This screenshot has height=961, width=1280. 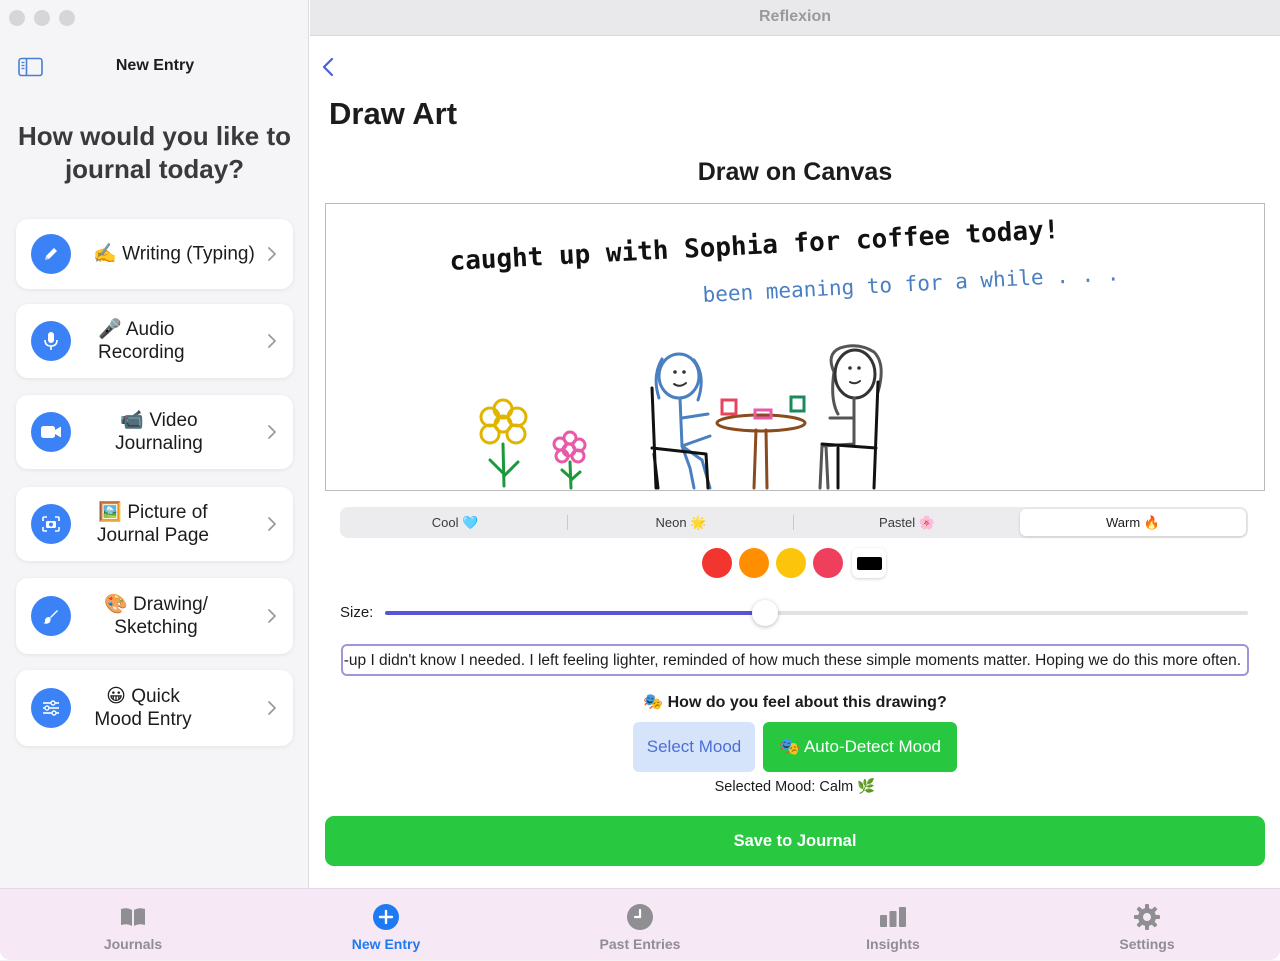 What do you see at coordinates (860, 747) in the screenshot?
I see `auto-detect-mood-button: 🎭 Auto-Detect Mood` at bounding box center [860, 747].